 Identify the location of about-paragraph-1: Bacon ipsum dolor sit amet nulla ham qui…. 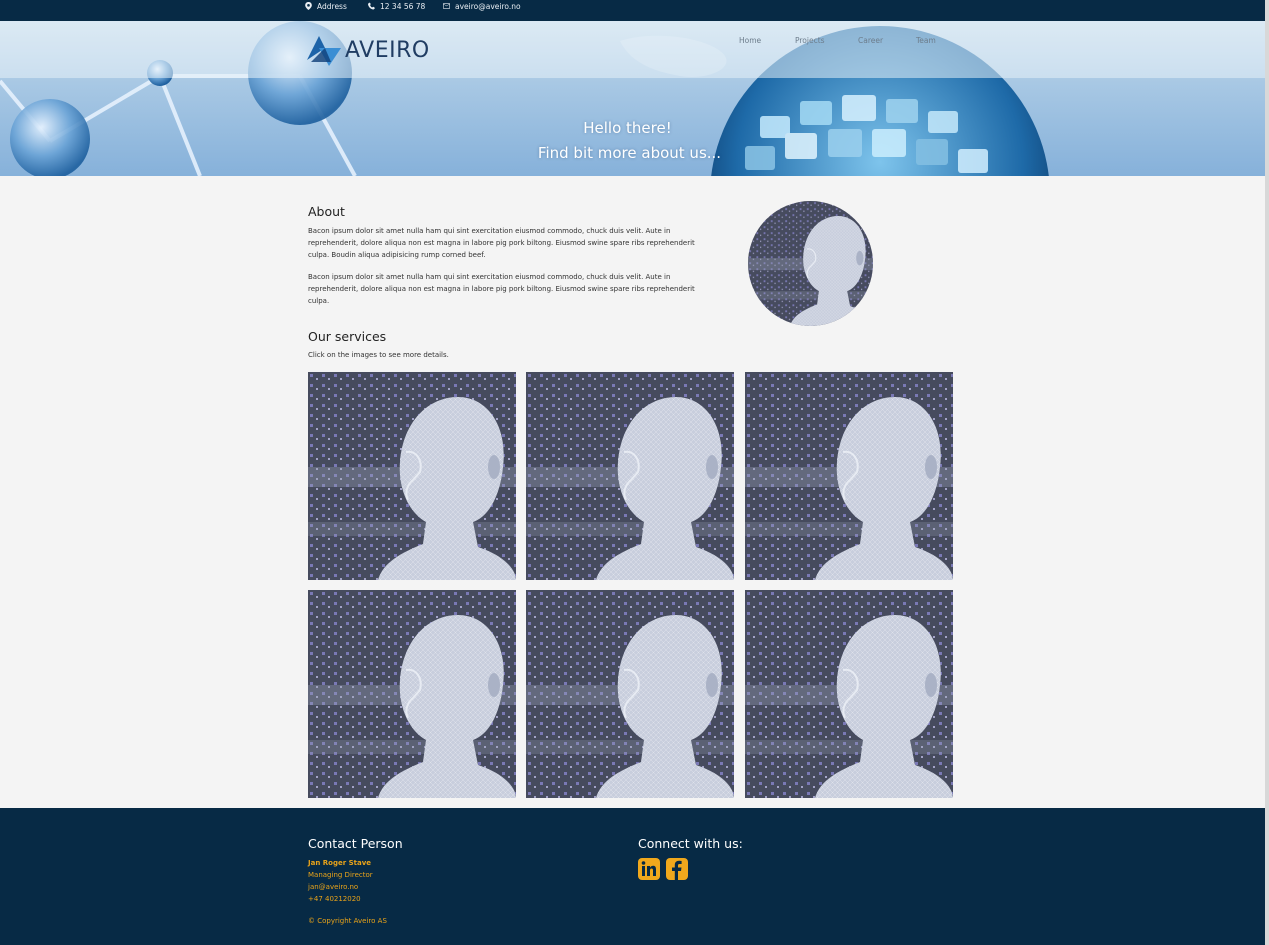
(501, 243).